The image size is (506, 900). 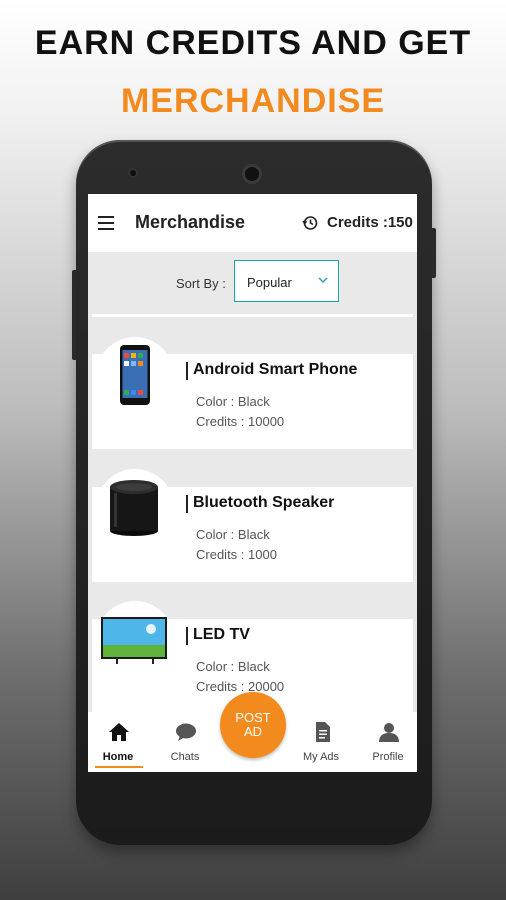 What do you see at coordinates (186, 732) in the screenshot?
I see `chat-bubble-icon` at bounding box center [186, 732].